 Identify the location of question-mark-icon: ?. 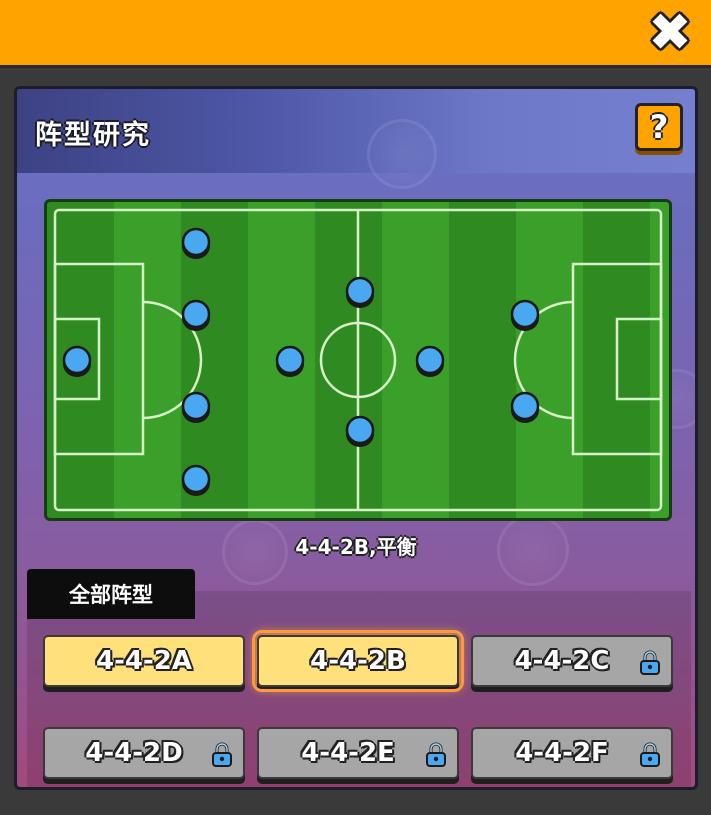
(659, 127).